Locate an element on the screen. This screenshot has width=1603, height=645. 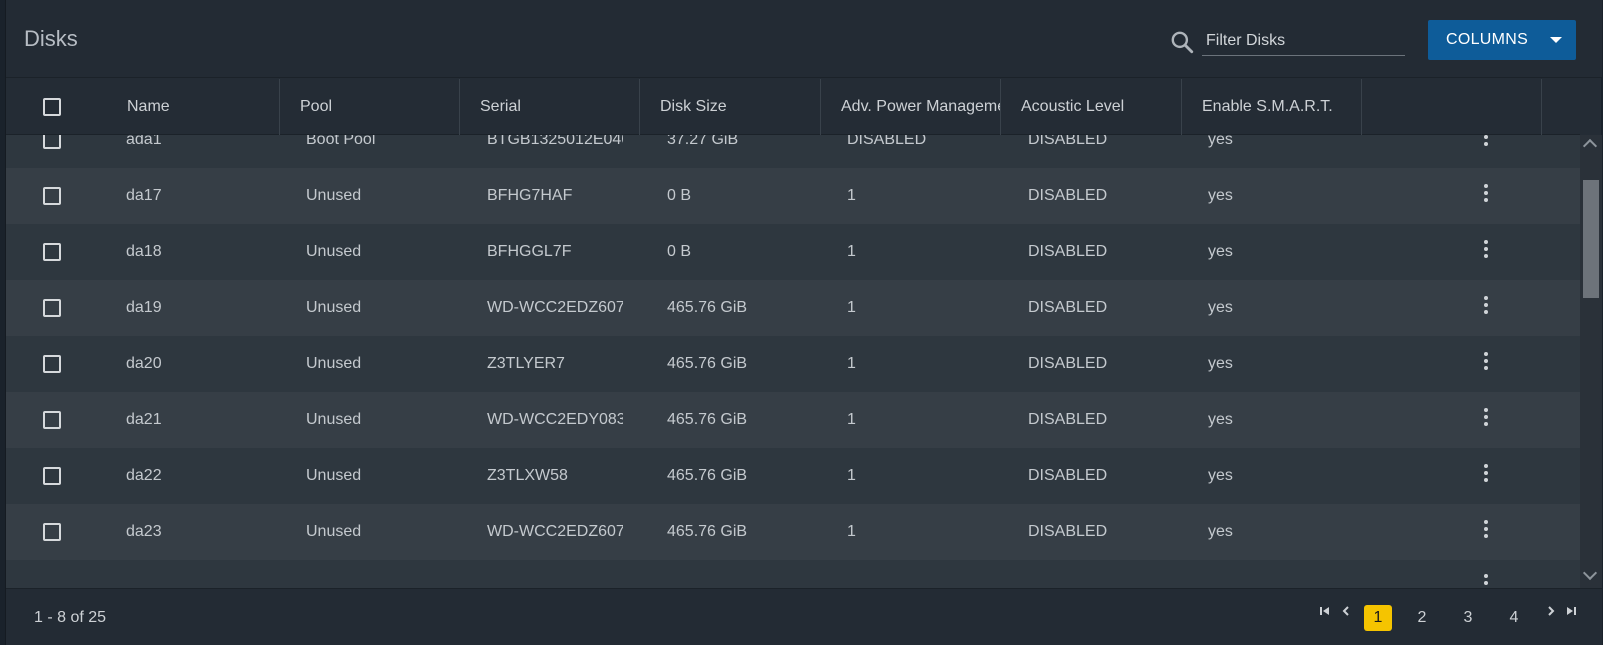
page-2-button: 2 is located at coordinates (1422, 618).